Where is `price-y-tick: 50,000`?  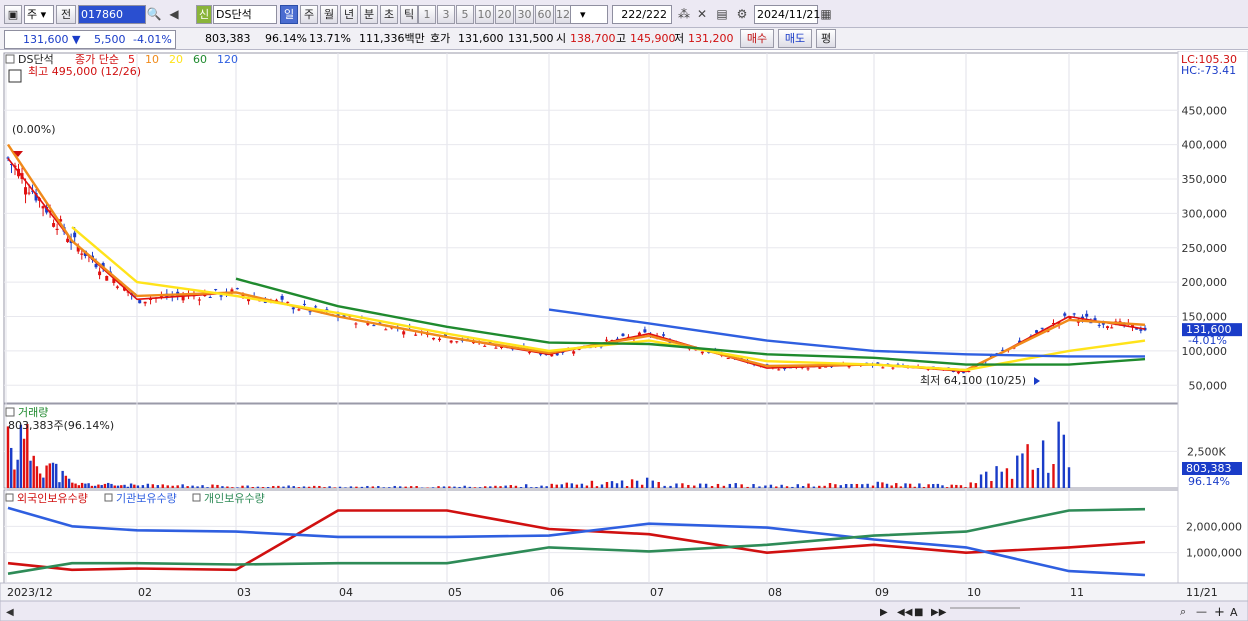
price-y-tick: 50,000 is located at coordinates (1208, 385).